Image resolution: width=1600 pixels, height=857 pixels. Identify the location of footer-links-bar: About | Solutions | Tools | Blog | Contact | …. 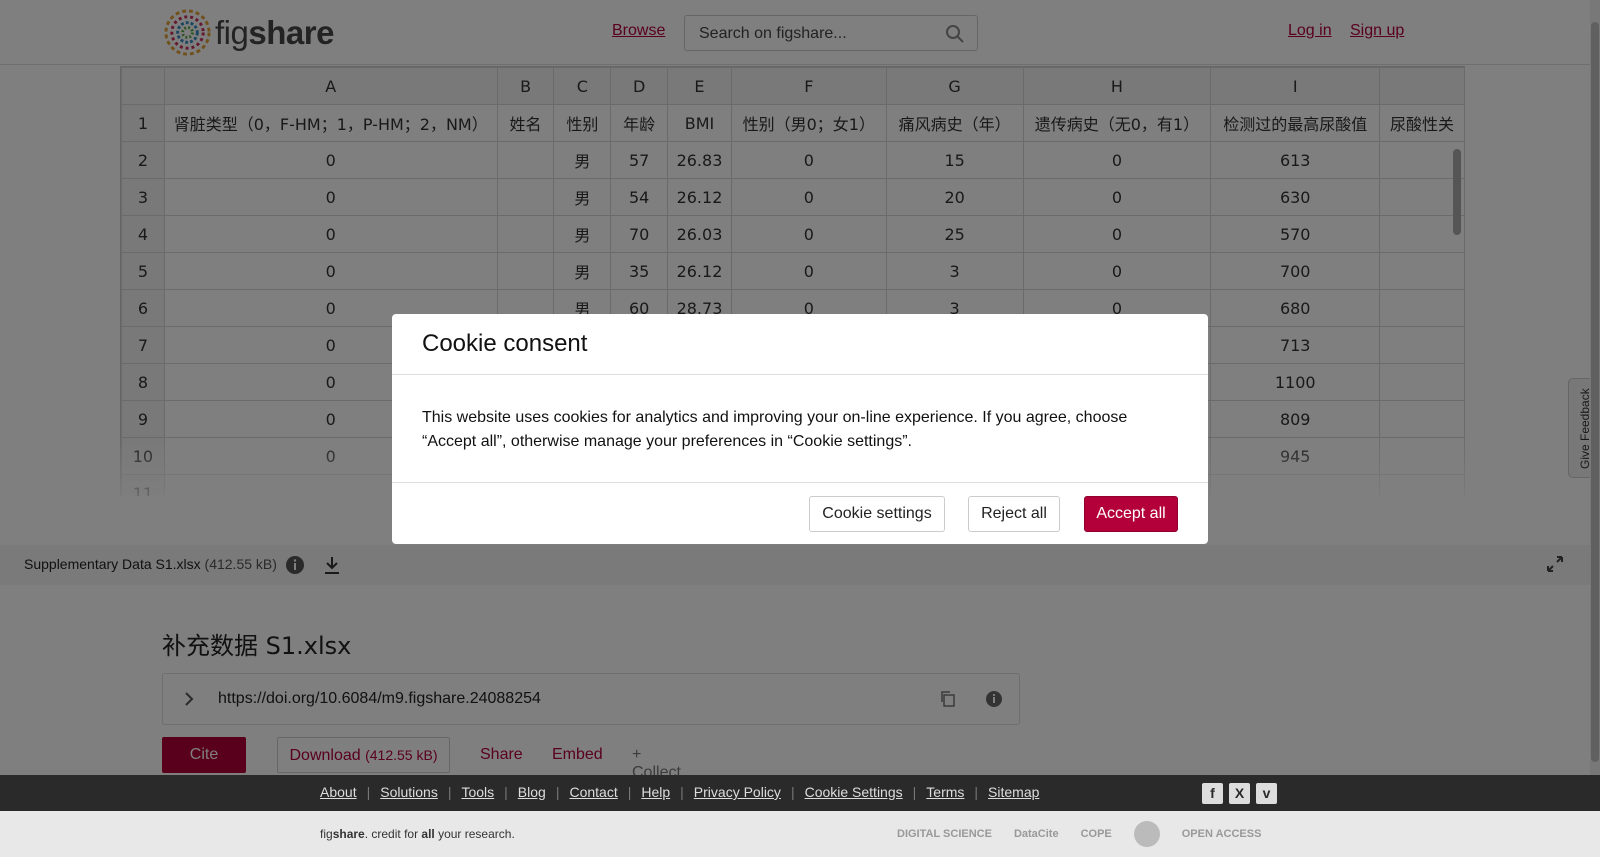
(800, 793).